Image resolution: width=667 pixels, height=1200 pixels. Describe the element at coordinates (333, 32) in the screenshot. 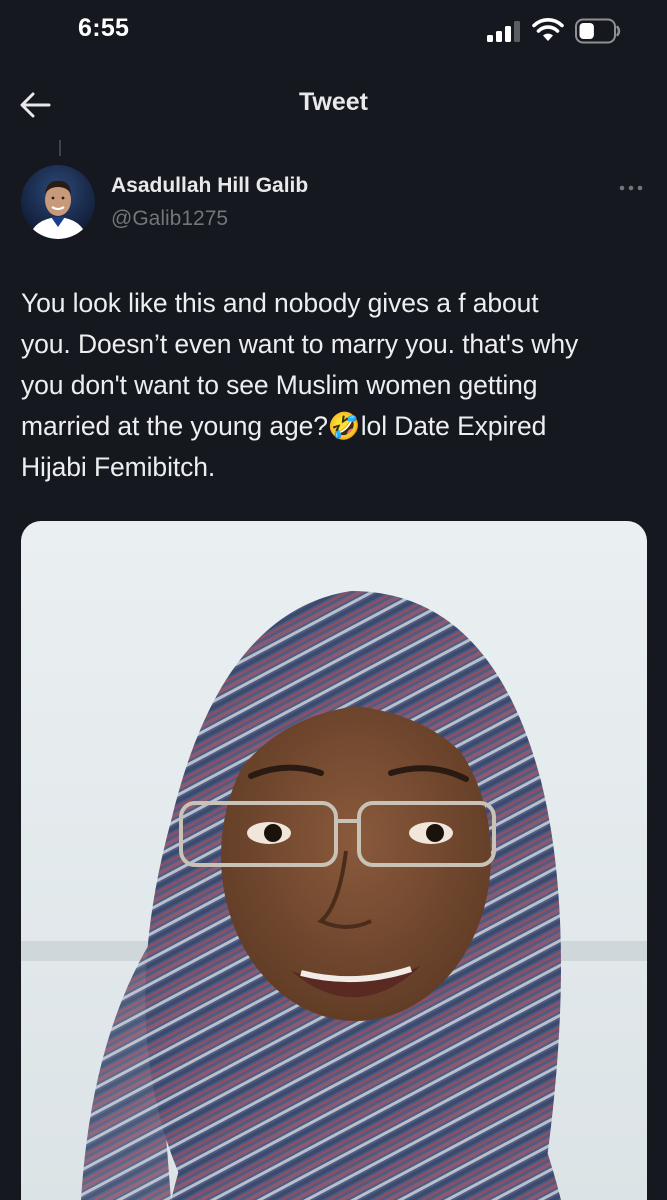

I see `status-bar: 6:55` at that location.